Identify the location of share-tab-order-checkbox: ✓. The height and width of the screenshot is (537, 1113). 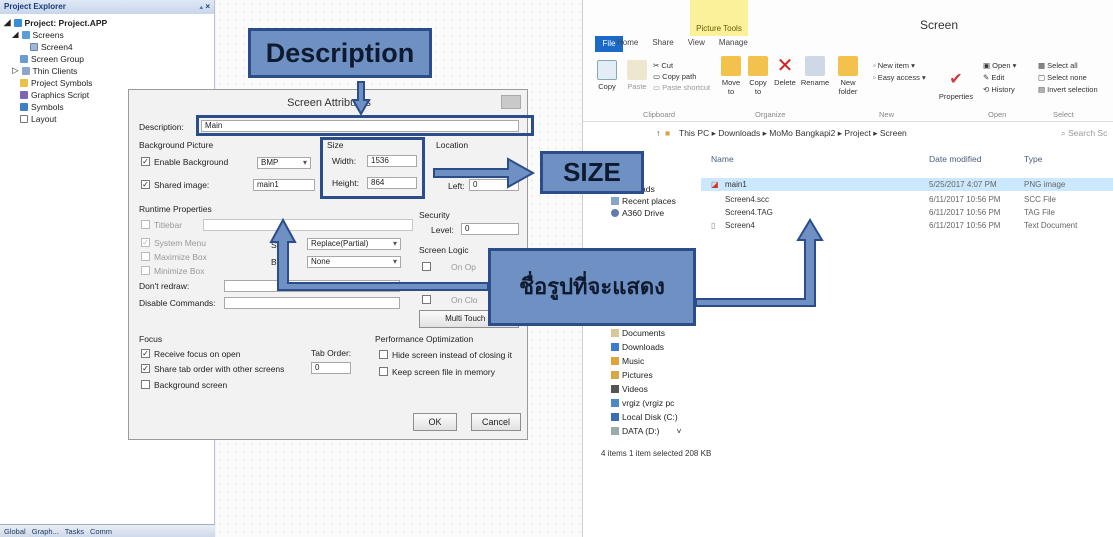
(145, 368).